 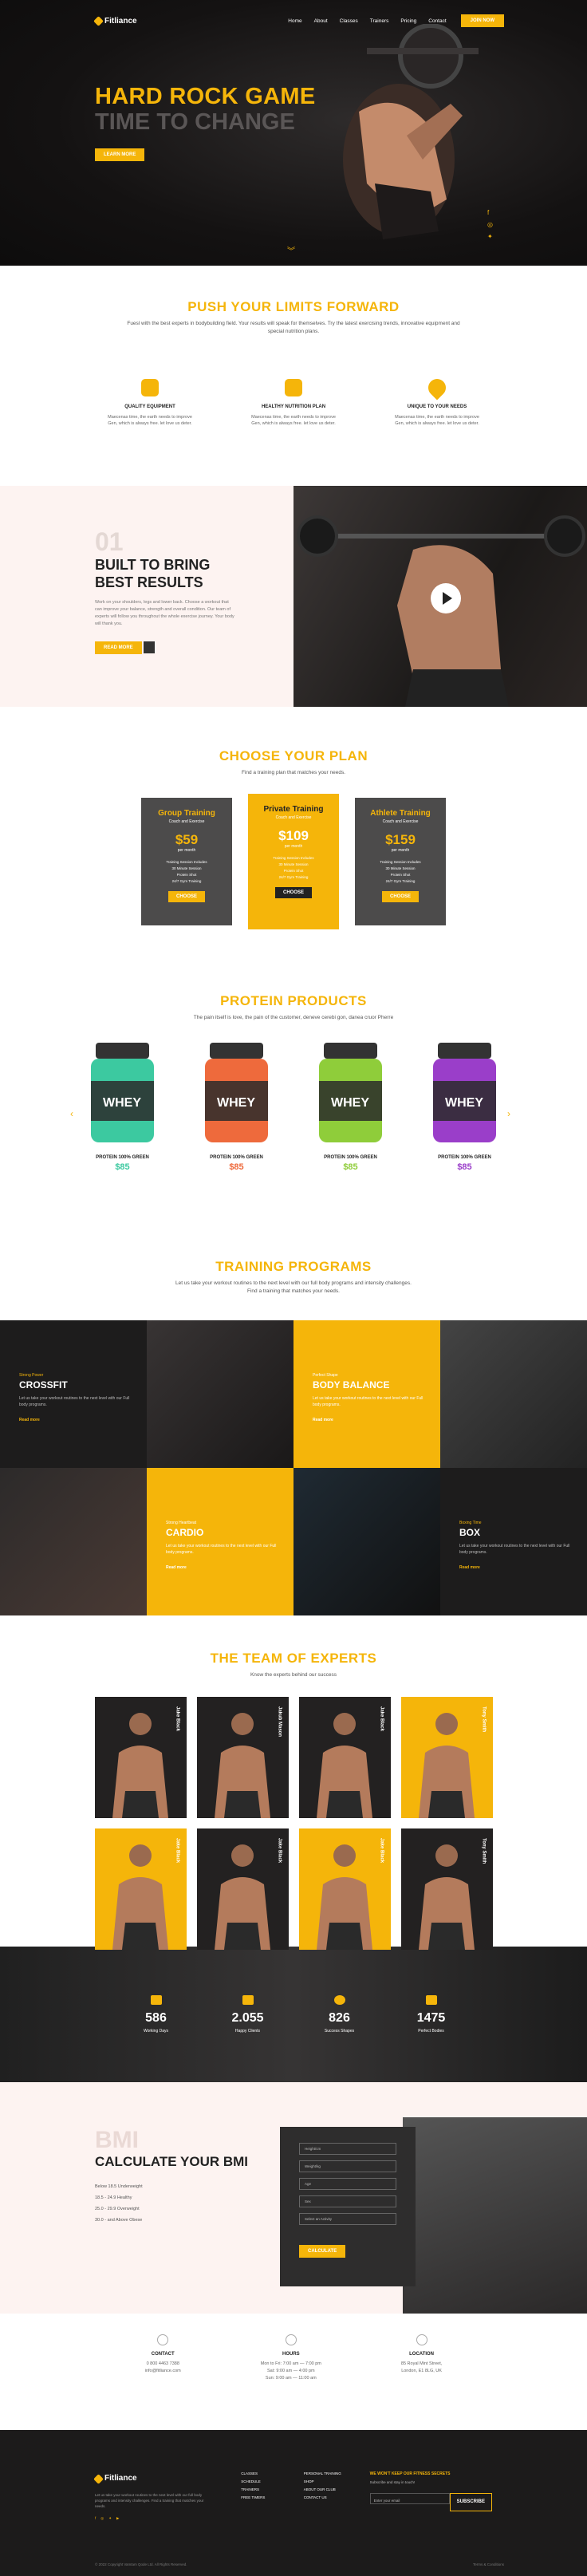 I want to click on play-video-button, so click(x=446, y=598).